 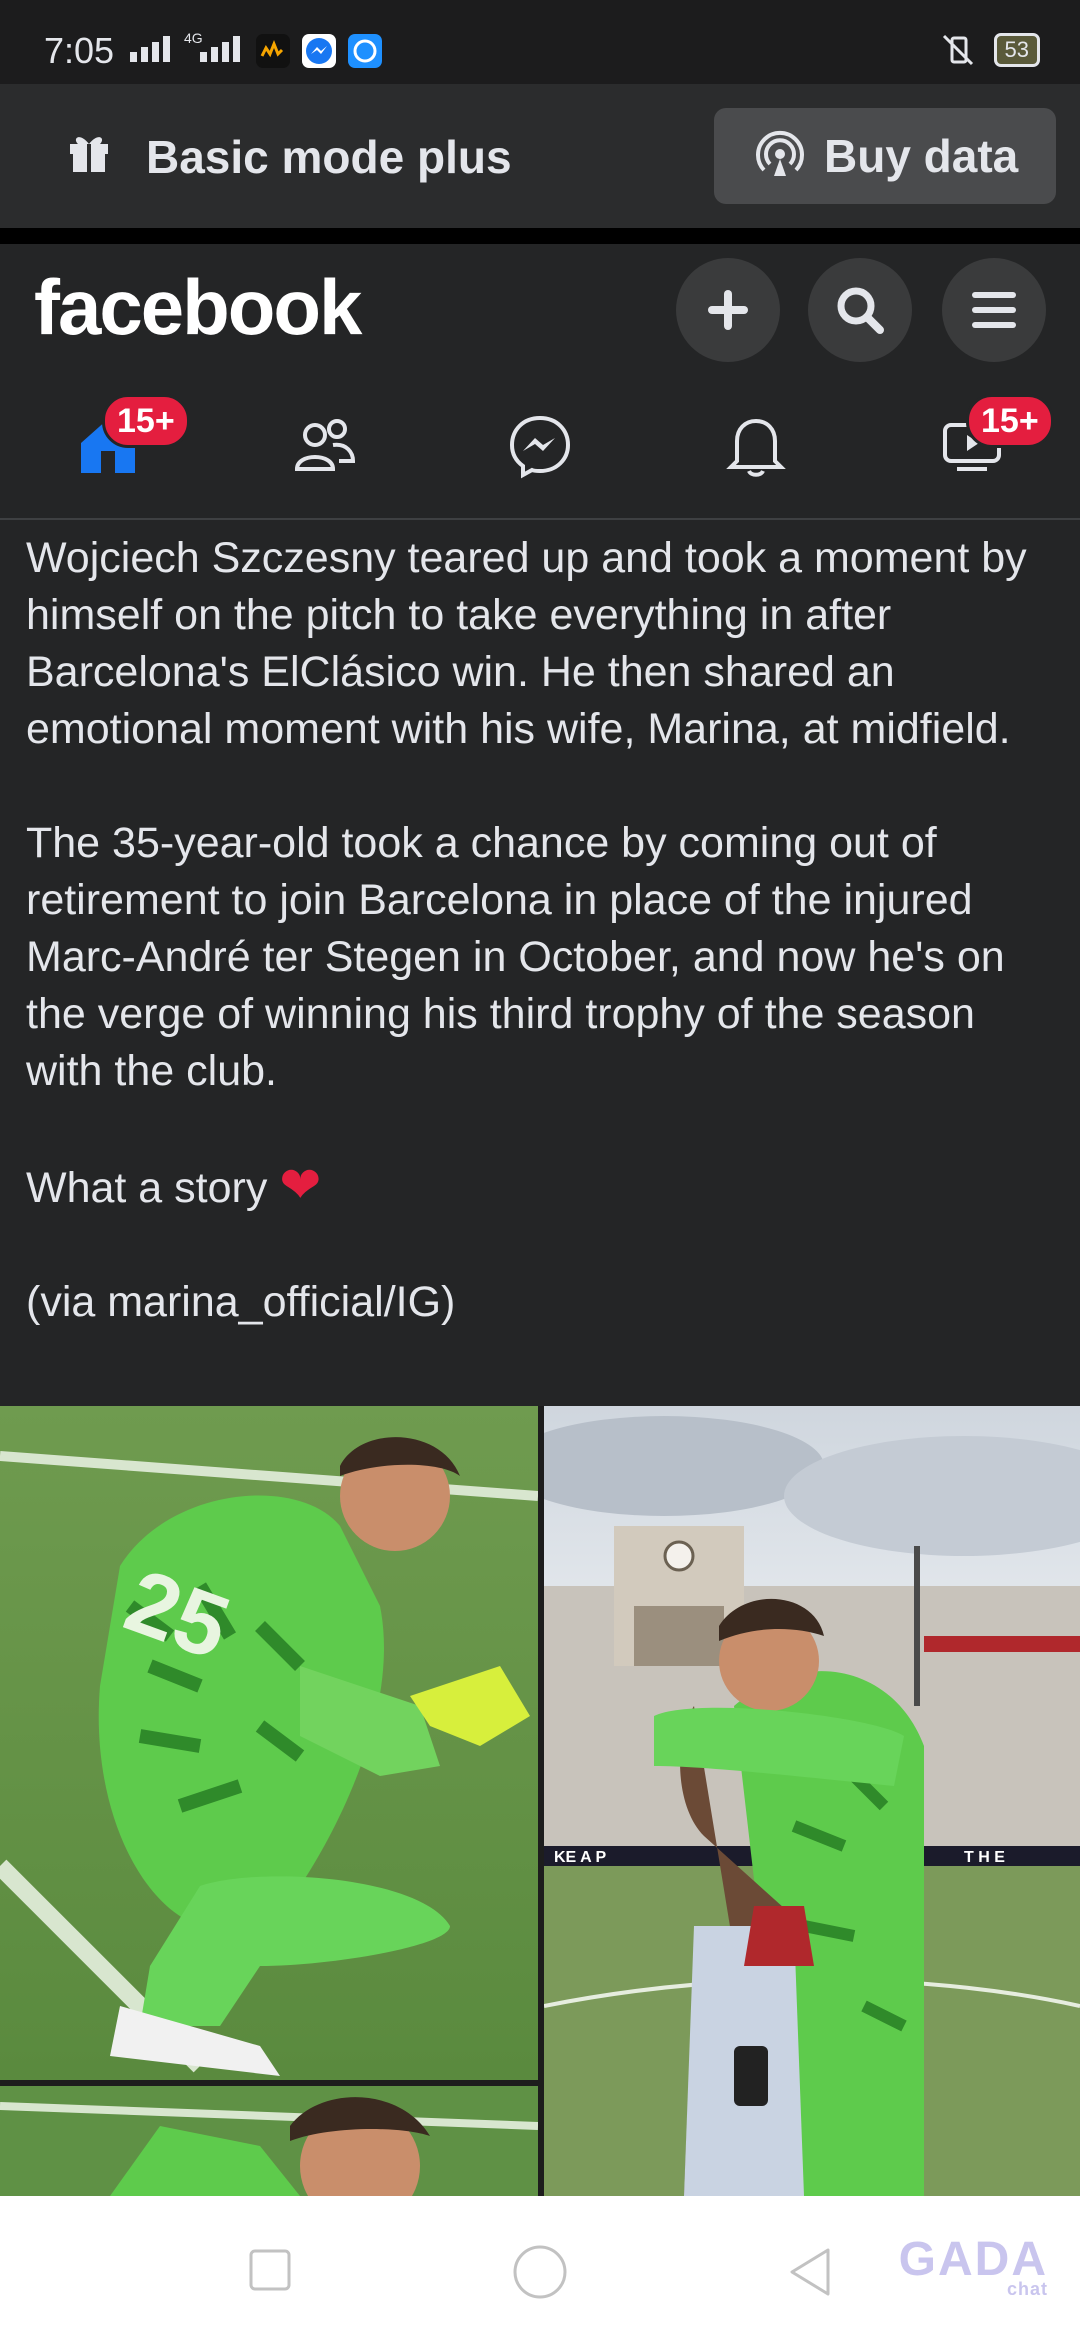 I want to click on vibrate-icon, so click(x=957, y=50).